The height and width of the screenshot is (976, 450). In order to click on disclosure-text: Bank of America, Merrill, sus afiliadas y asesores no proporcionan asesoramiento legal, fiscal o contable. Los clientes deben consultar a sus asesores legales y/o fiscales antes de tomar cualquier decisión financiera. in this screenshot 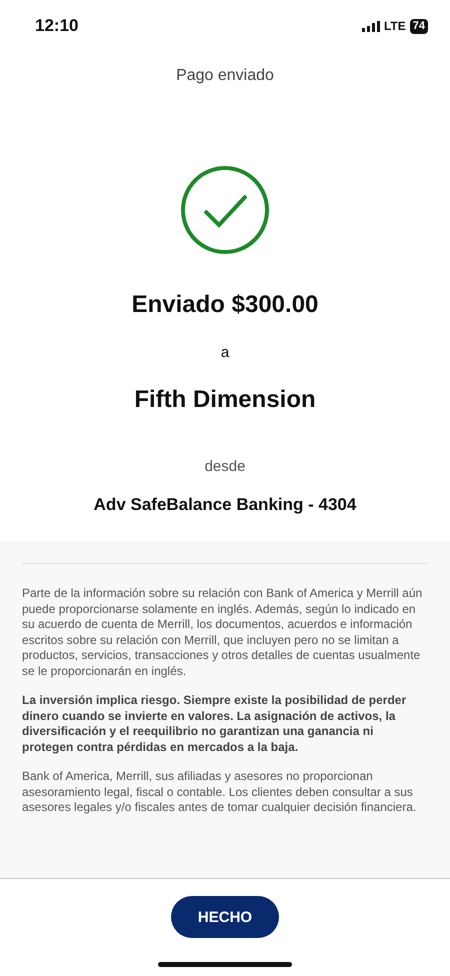, I will do `click(220, 792)`.